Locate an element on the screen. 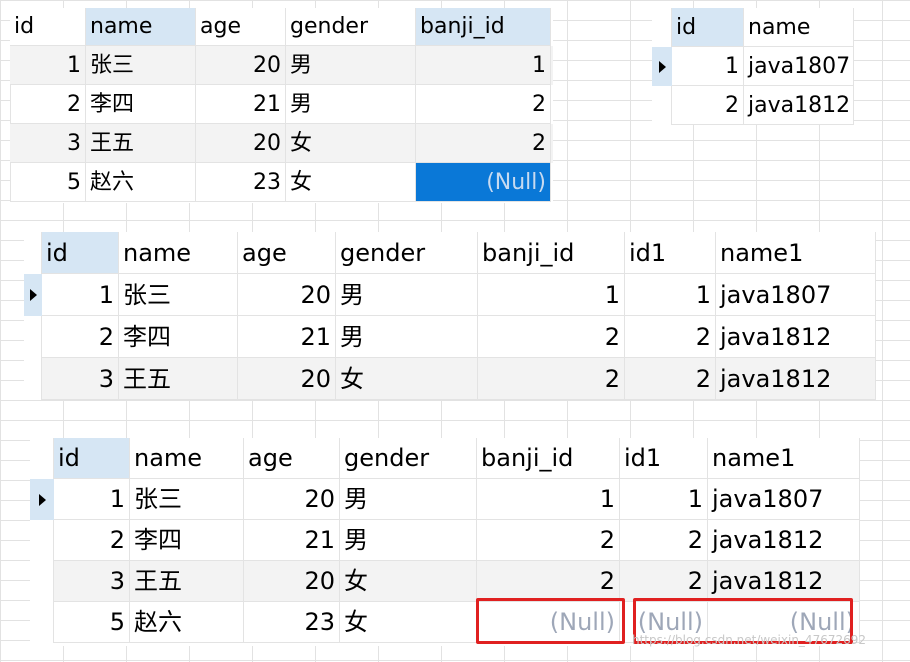 This screenshot has height=662, width=910. table-row: 2 李四 21 男 2 is located at coordinates (281, 104).